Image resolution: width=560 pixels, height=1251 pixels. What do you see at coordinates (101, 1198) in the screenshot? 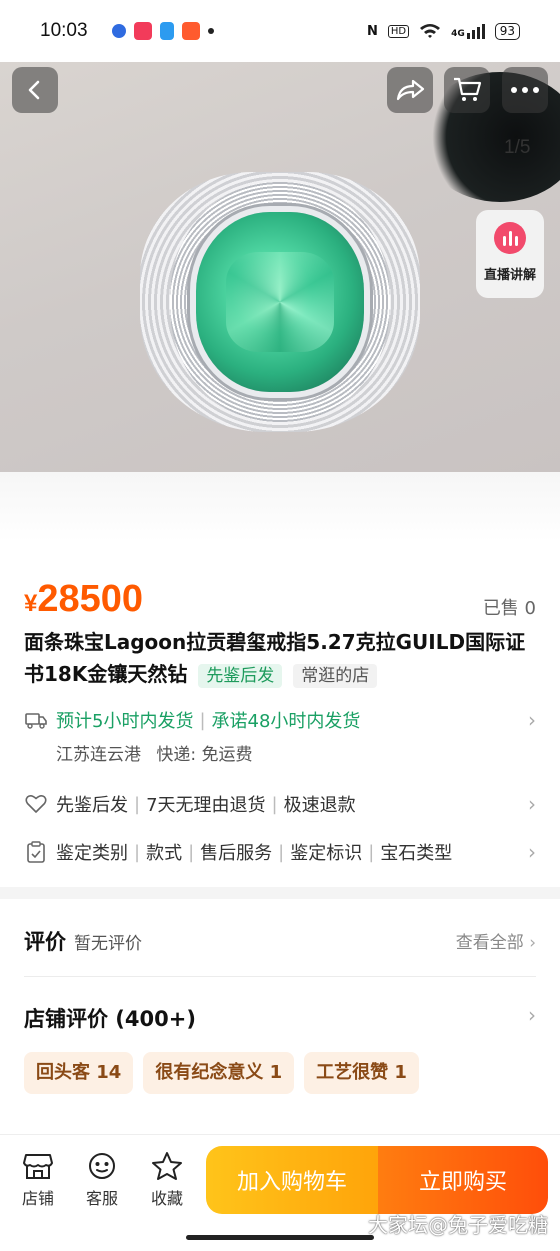
I see `customer-service-label: 客服` at bounding box center [101, 1198].